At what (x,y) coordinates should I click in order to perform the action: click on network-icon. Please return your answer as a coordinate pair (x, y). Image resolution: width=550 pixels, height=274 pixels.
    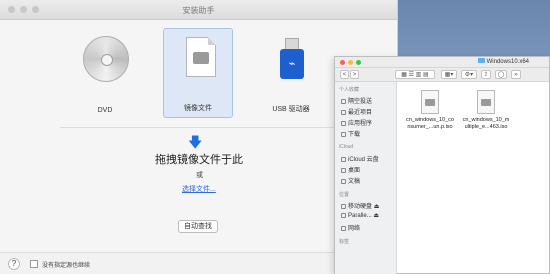
    Looking at the image, I should click on (343, 228).